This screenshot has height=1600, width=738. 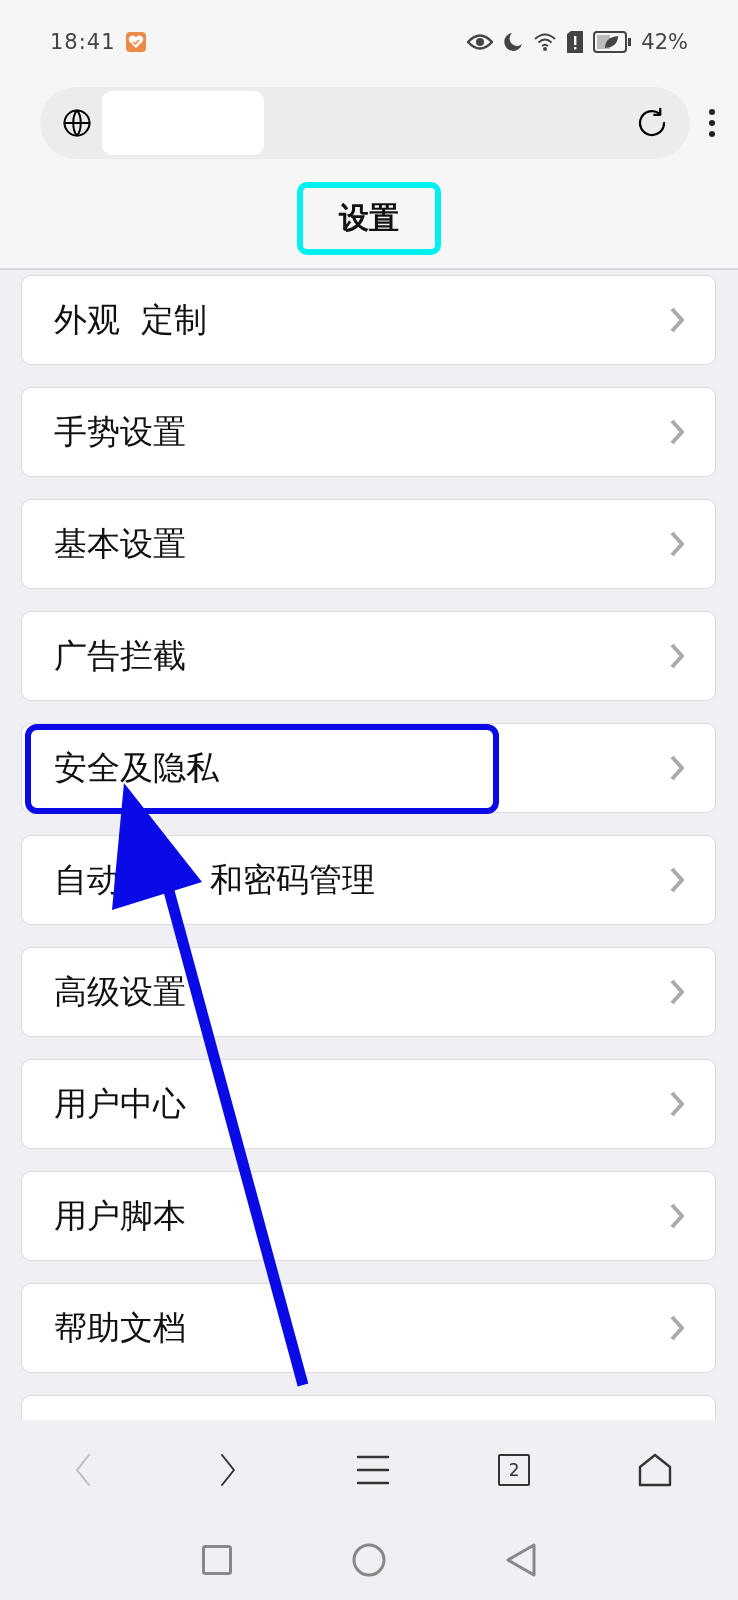 I want to click on globe-icon, so click(x=77, y=123).